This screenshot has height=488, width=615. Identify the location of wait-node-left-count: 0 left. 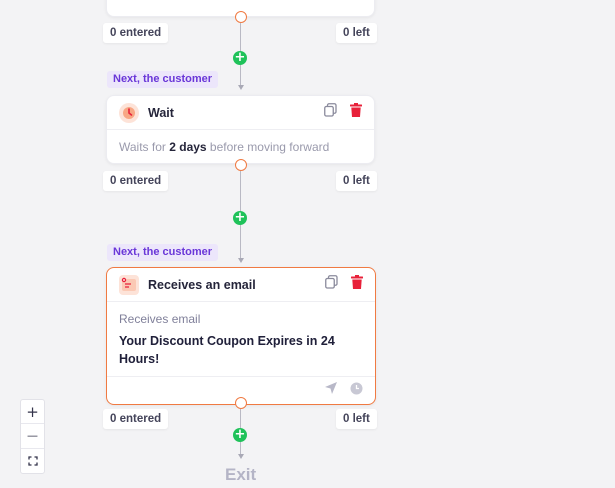
(356, 181).